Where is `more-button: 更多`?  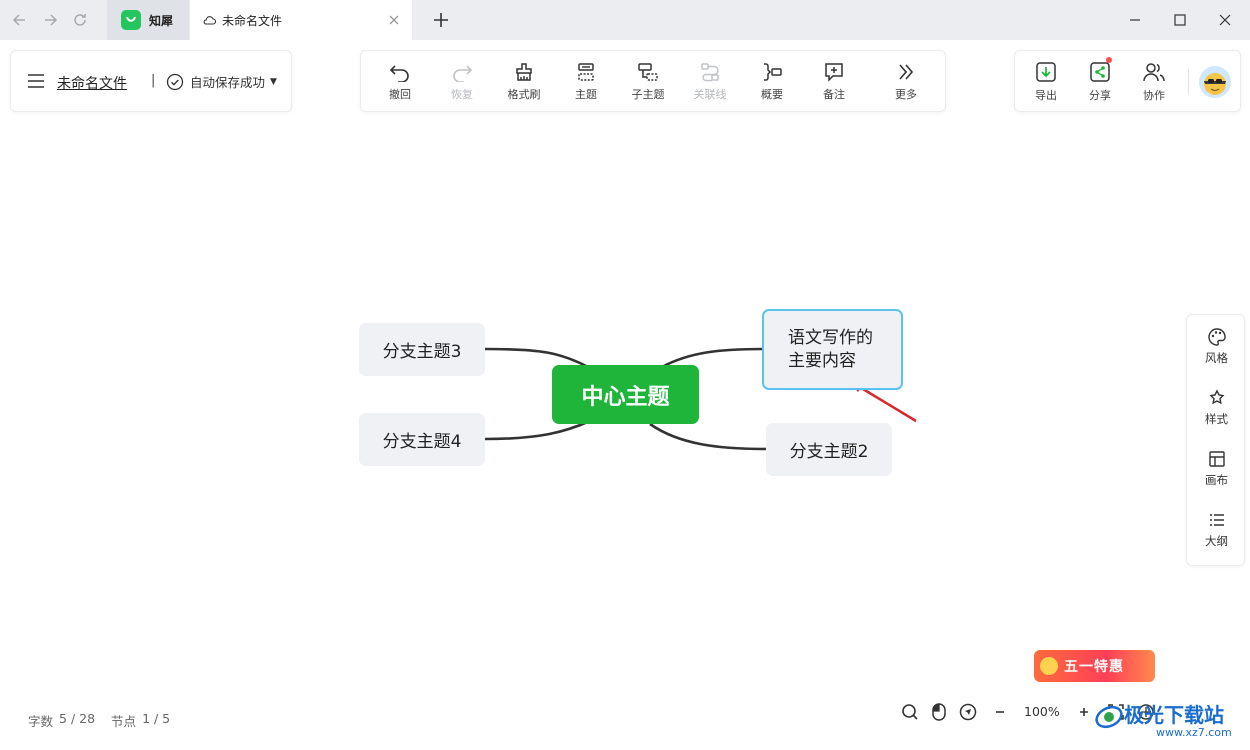 more-button: 更多 is located at coordinates (906, 82).